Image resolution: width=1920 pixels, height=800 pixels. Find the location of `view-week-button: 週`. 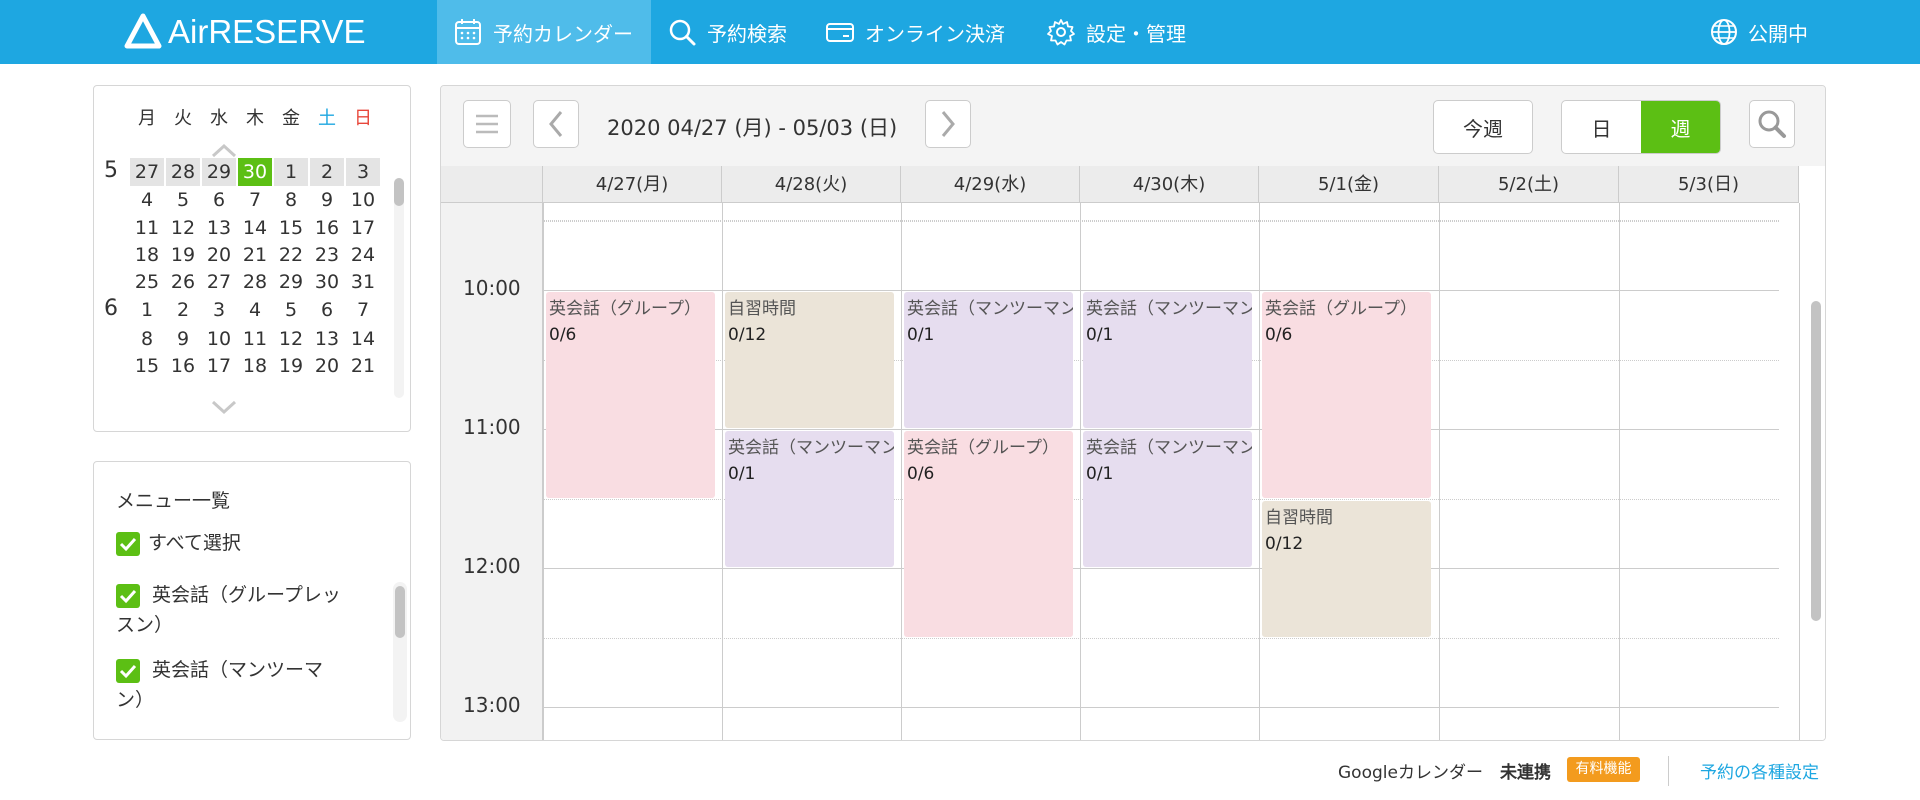

view-week-button: 週 is located at coordinates (1680, 127).